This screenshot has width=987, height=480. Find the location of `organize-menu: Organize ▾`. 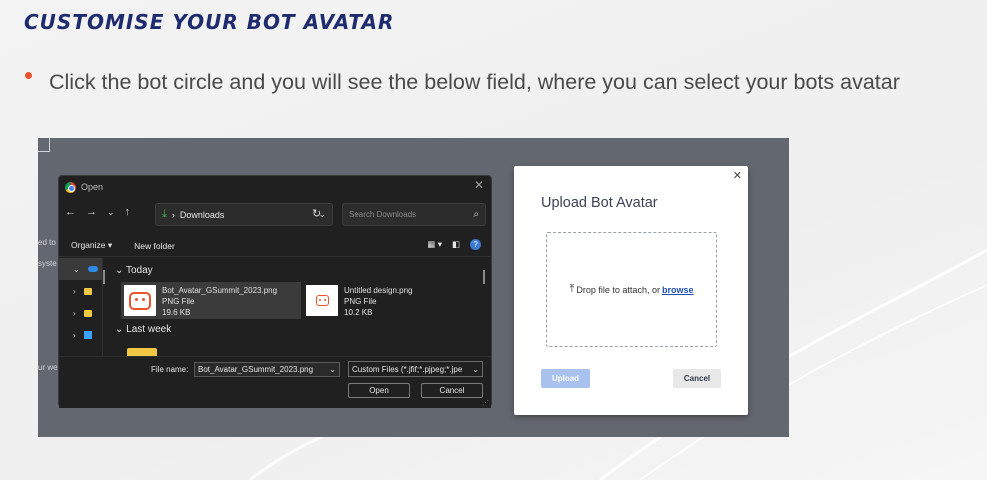

organize-menu: Organize ▾ is located at coordinates (91, 245).